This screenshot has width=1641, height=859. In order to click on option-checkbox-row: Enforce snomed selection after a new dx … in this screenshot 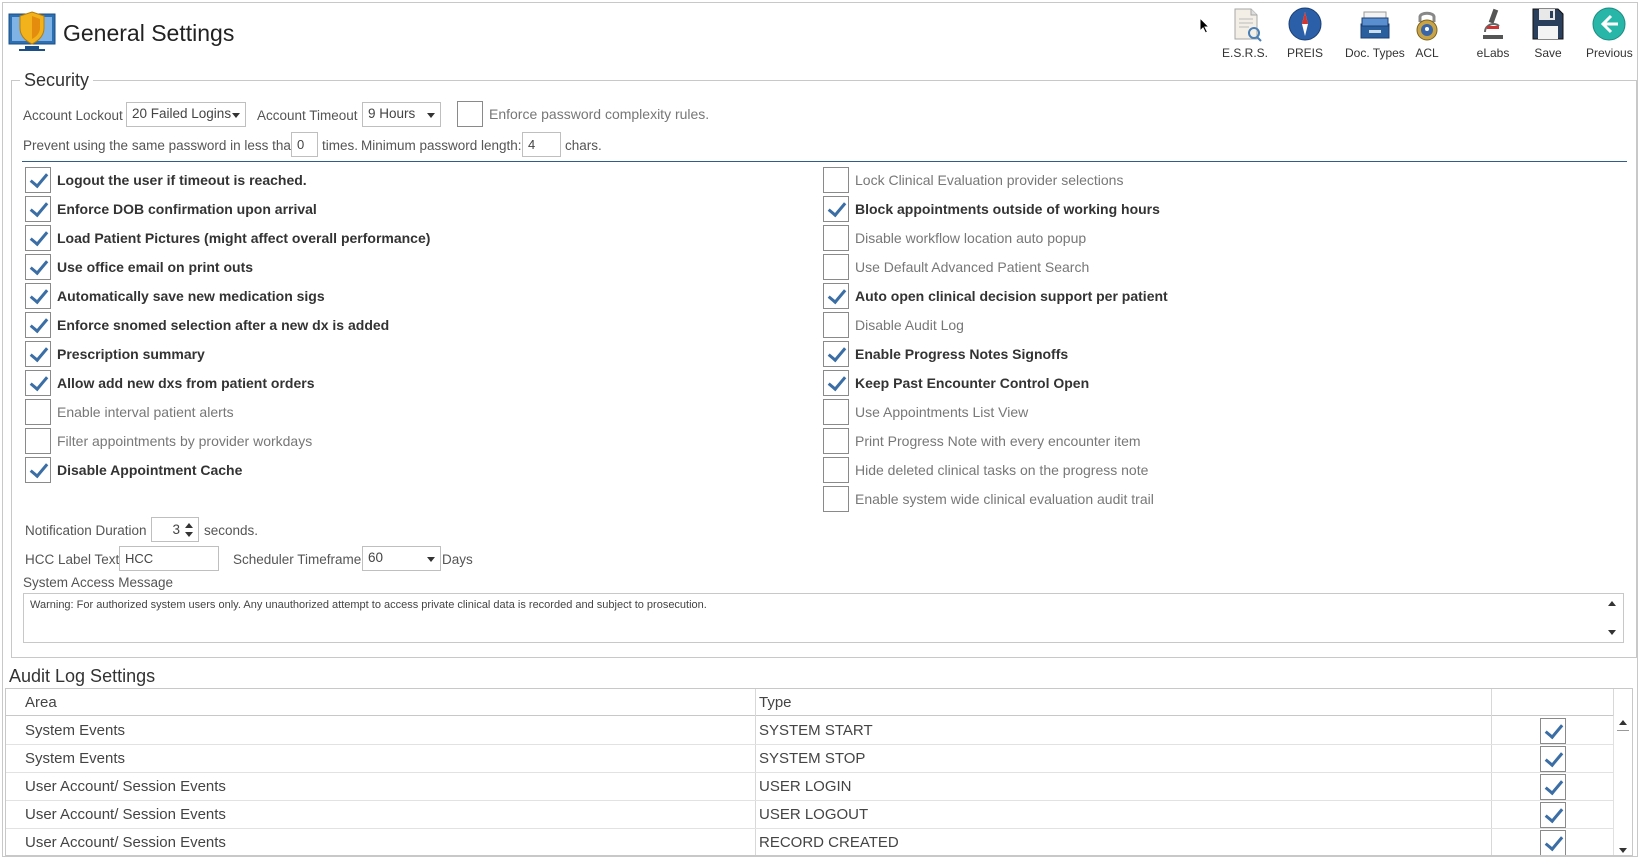, I will do `click(207, 325)`.